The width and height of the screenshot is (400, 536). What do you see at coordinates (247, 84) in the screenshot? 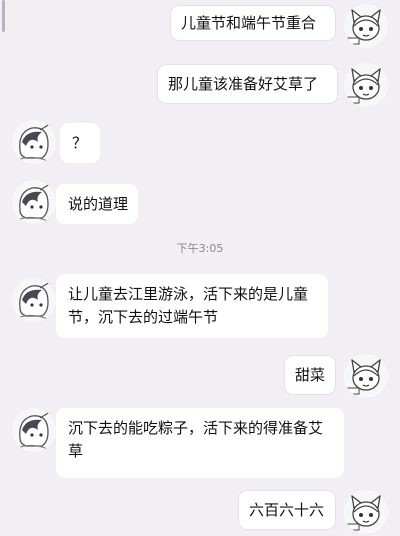
I see `outgoing-message-bubble: 那儿童该准备好艾草了` at bounding box center [247, 84].